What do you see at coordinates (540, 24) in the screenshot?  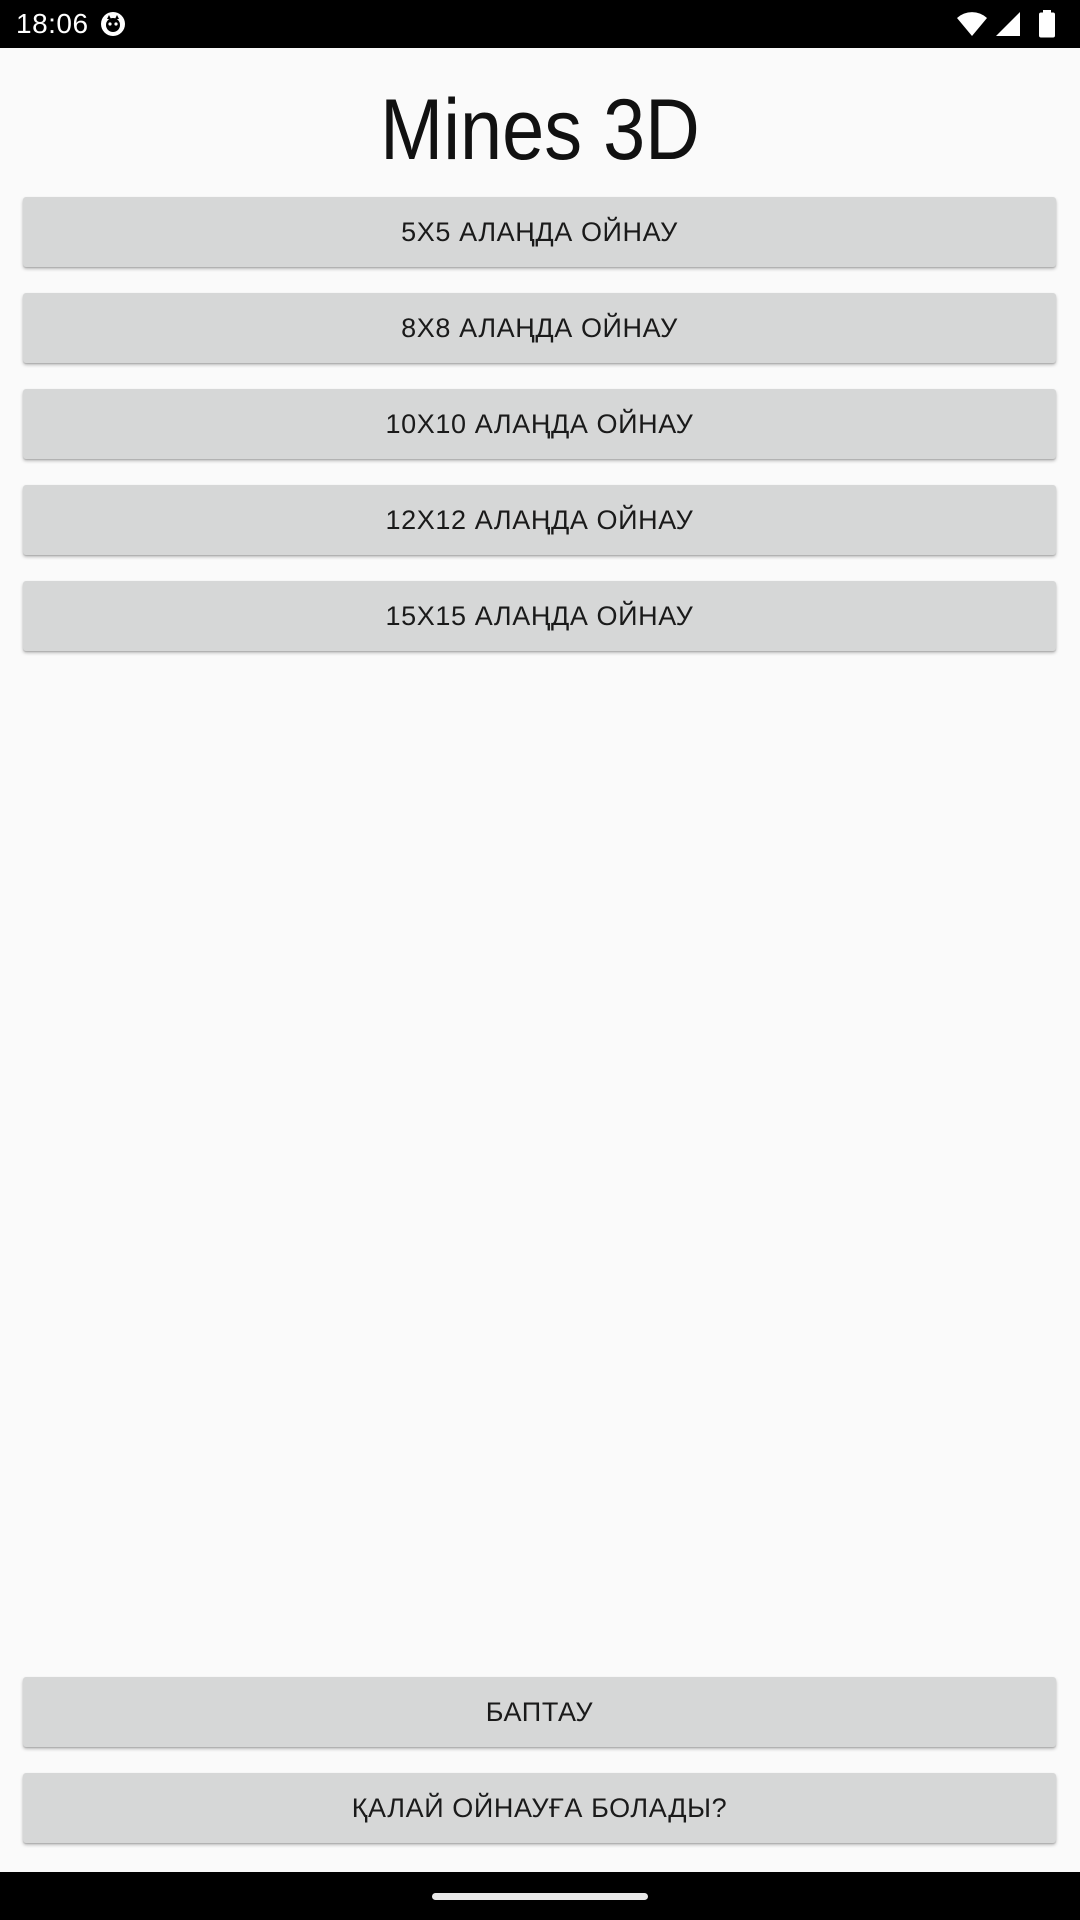 I see `status-bar: 18:06` at bounding box center [540, 24].